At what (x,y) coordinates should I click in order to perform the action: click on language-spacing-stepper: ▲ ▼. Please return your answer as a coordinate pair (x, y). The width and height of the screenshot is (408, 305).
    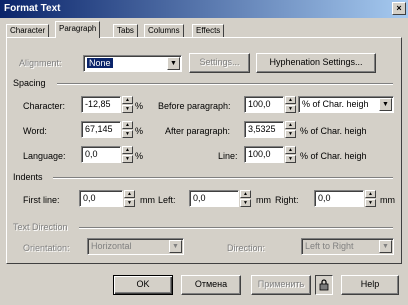
    Looking at the image, I should click on (127, 154).